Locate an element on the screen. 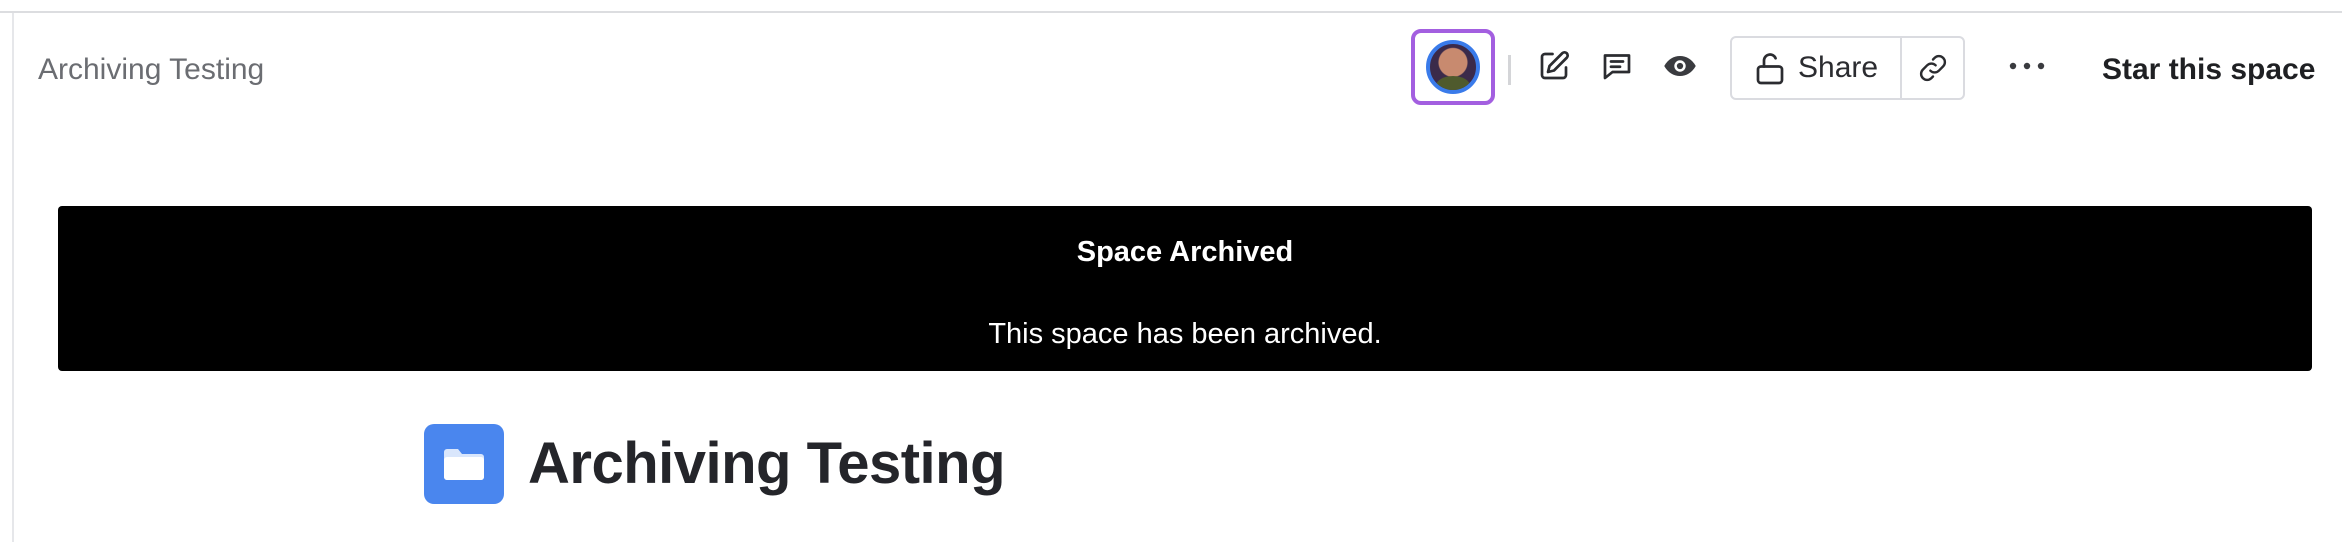  avatar-button is located at coordinates (1453, 67).